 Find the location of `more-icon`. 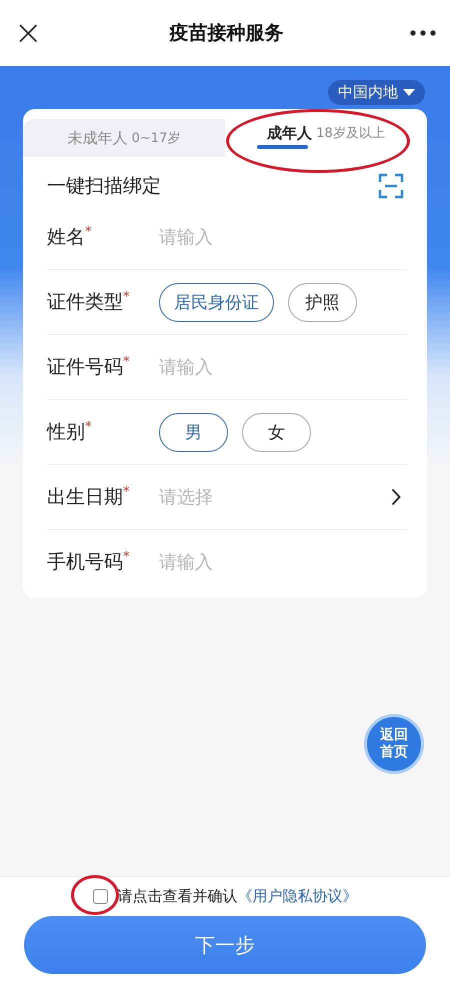

more-icon is located at coordinates (423, 33).